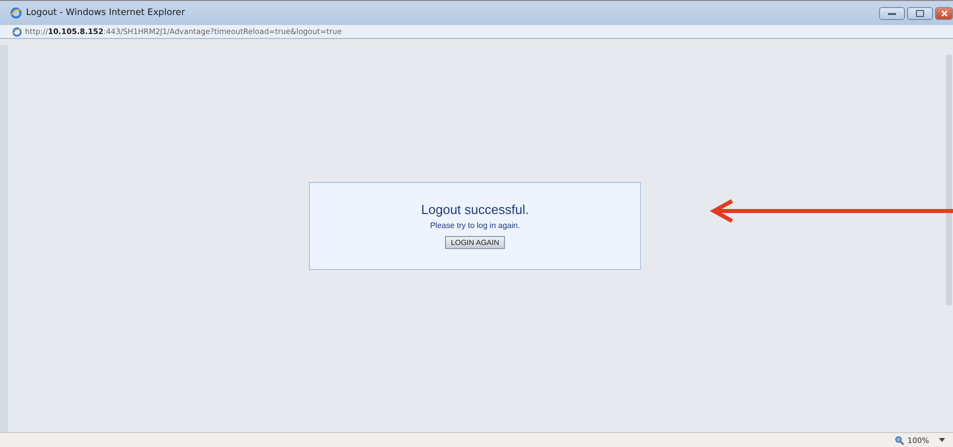  I want to click on maximize-icon, so click(920, 13).